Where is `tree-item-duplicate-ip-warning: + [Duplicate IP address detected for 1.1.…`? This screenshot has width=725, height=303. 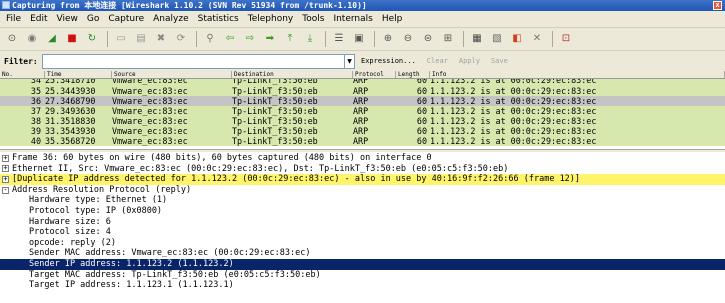 tree-item-duplicate-ip-warning: + [Duplicate IP address detected for 1.1.… is located at coordinates (362, 179).